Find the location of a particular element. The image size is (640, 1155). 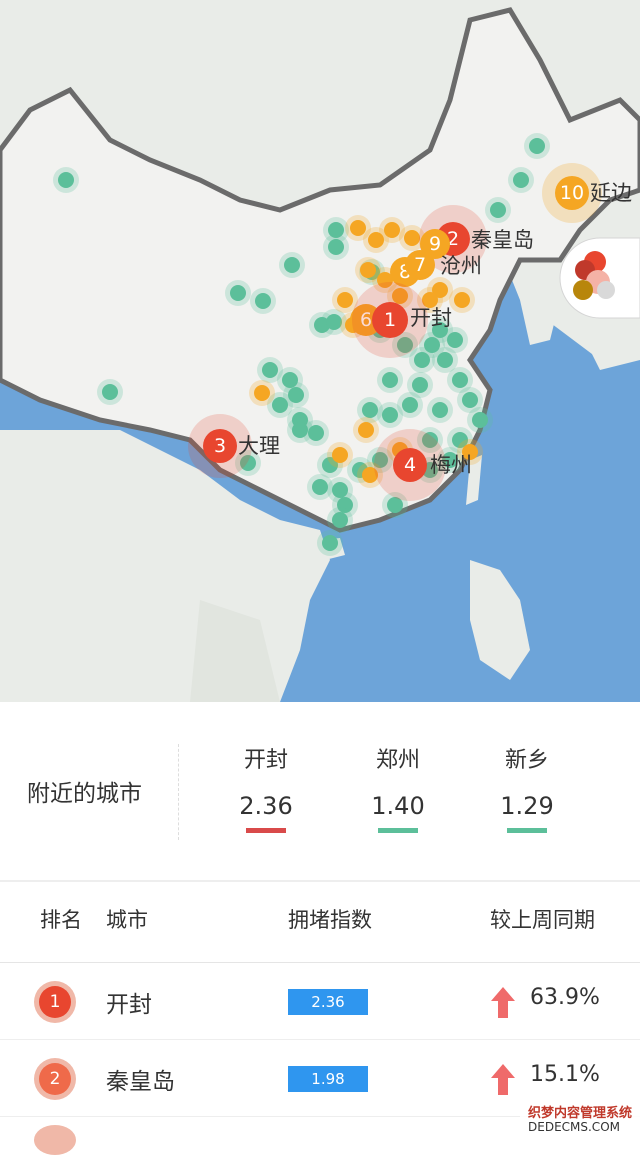

row-city: 开封 is located at coordinates (129, 1005).